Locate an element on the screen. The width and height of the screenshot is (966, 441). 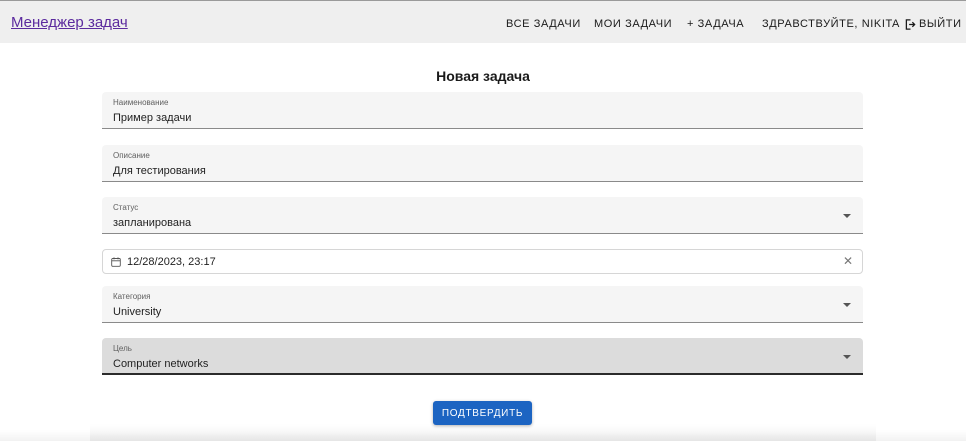
logout-icon is located at coordinates (910, 24).